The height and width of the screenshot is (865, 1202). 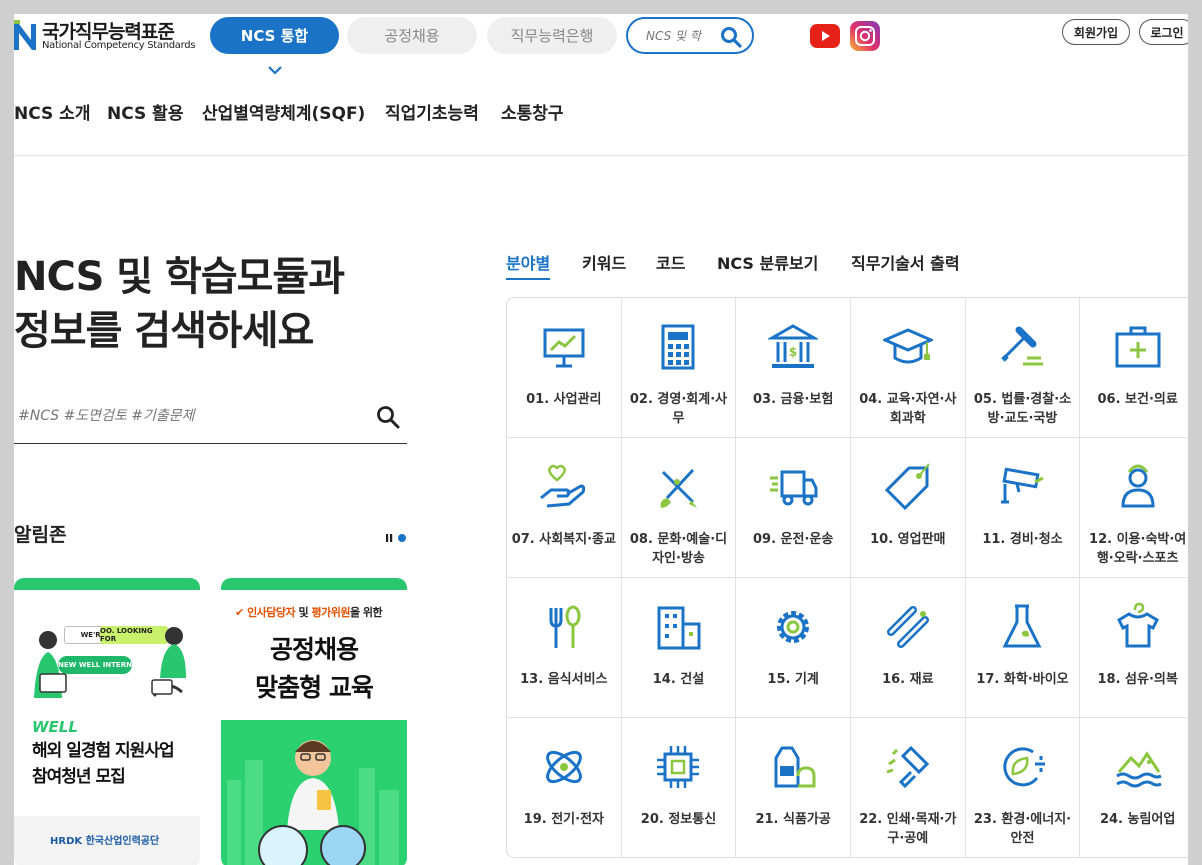 What do you see at coordinates (908, 787) in the screenshot?
I see `category-item: 22. 인쇄·목재·가구·공예` at bounding box center [908, 787].